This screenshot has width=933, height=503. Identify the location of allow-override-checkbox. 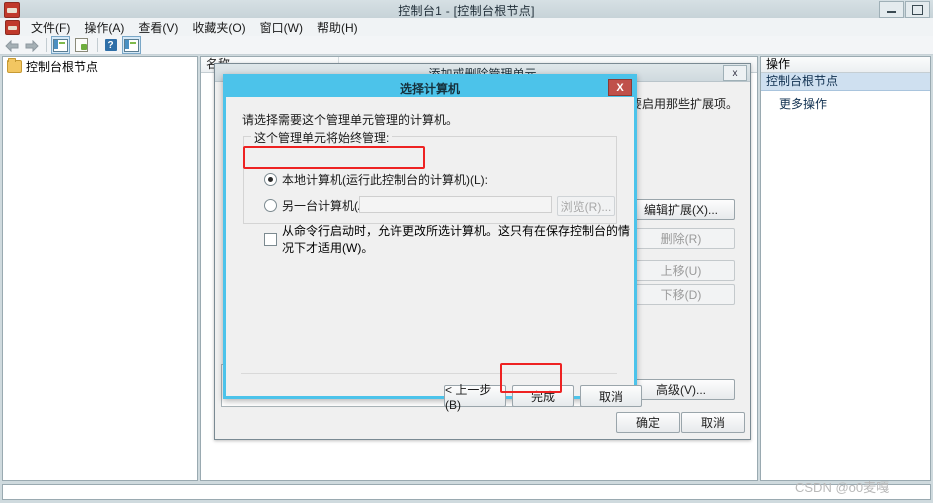
(270, 239).